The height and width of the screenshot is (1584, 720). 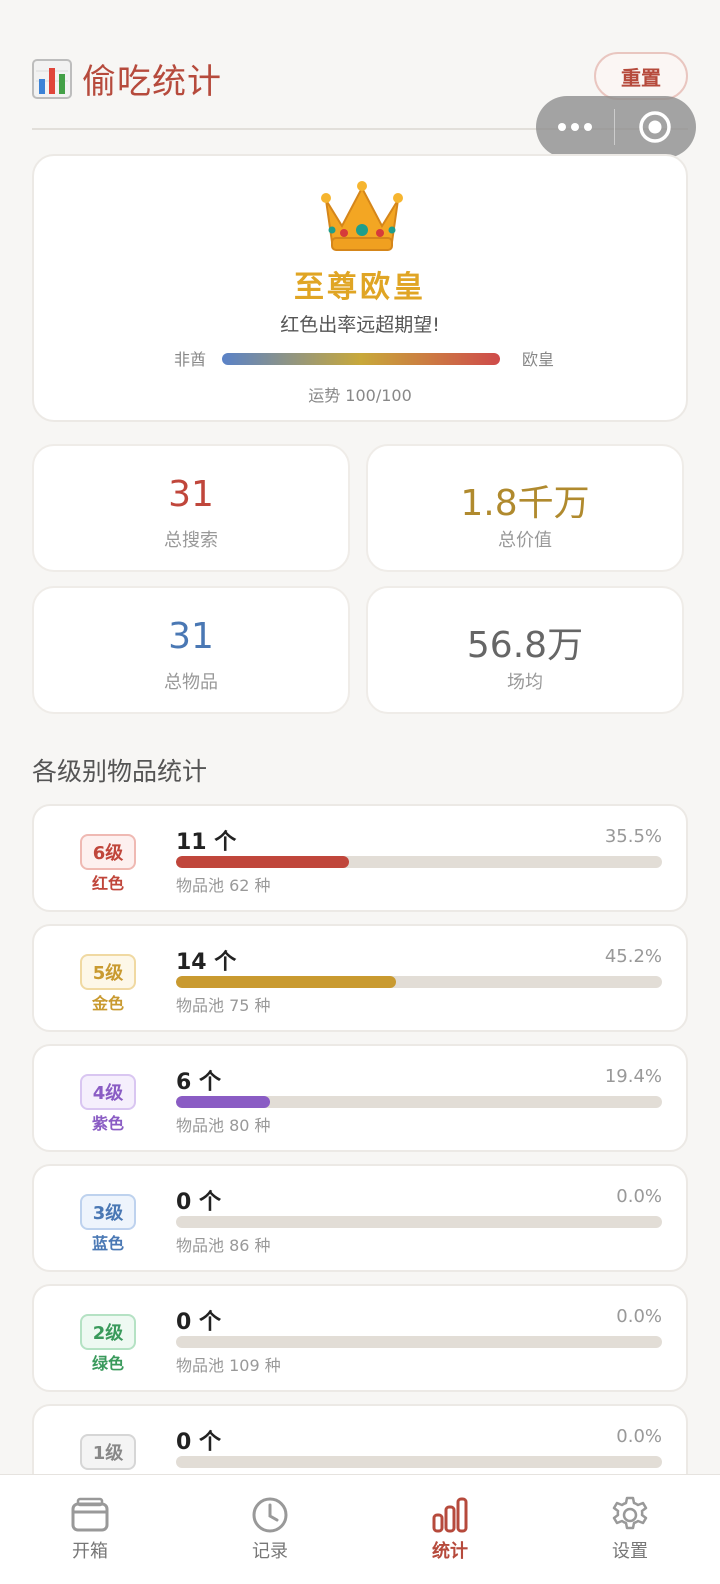 I want to click on tier-pool: 物品池 109 种, so click(x=228, y=1365).